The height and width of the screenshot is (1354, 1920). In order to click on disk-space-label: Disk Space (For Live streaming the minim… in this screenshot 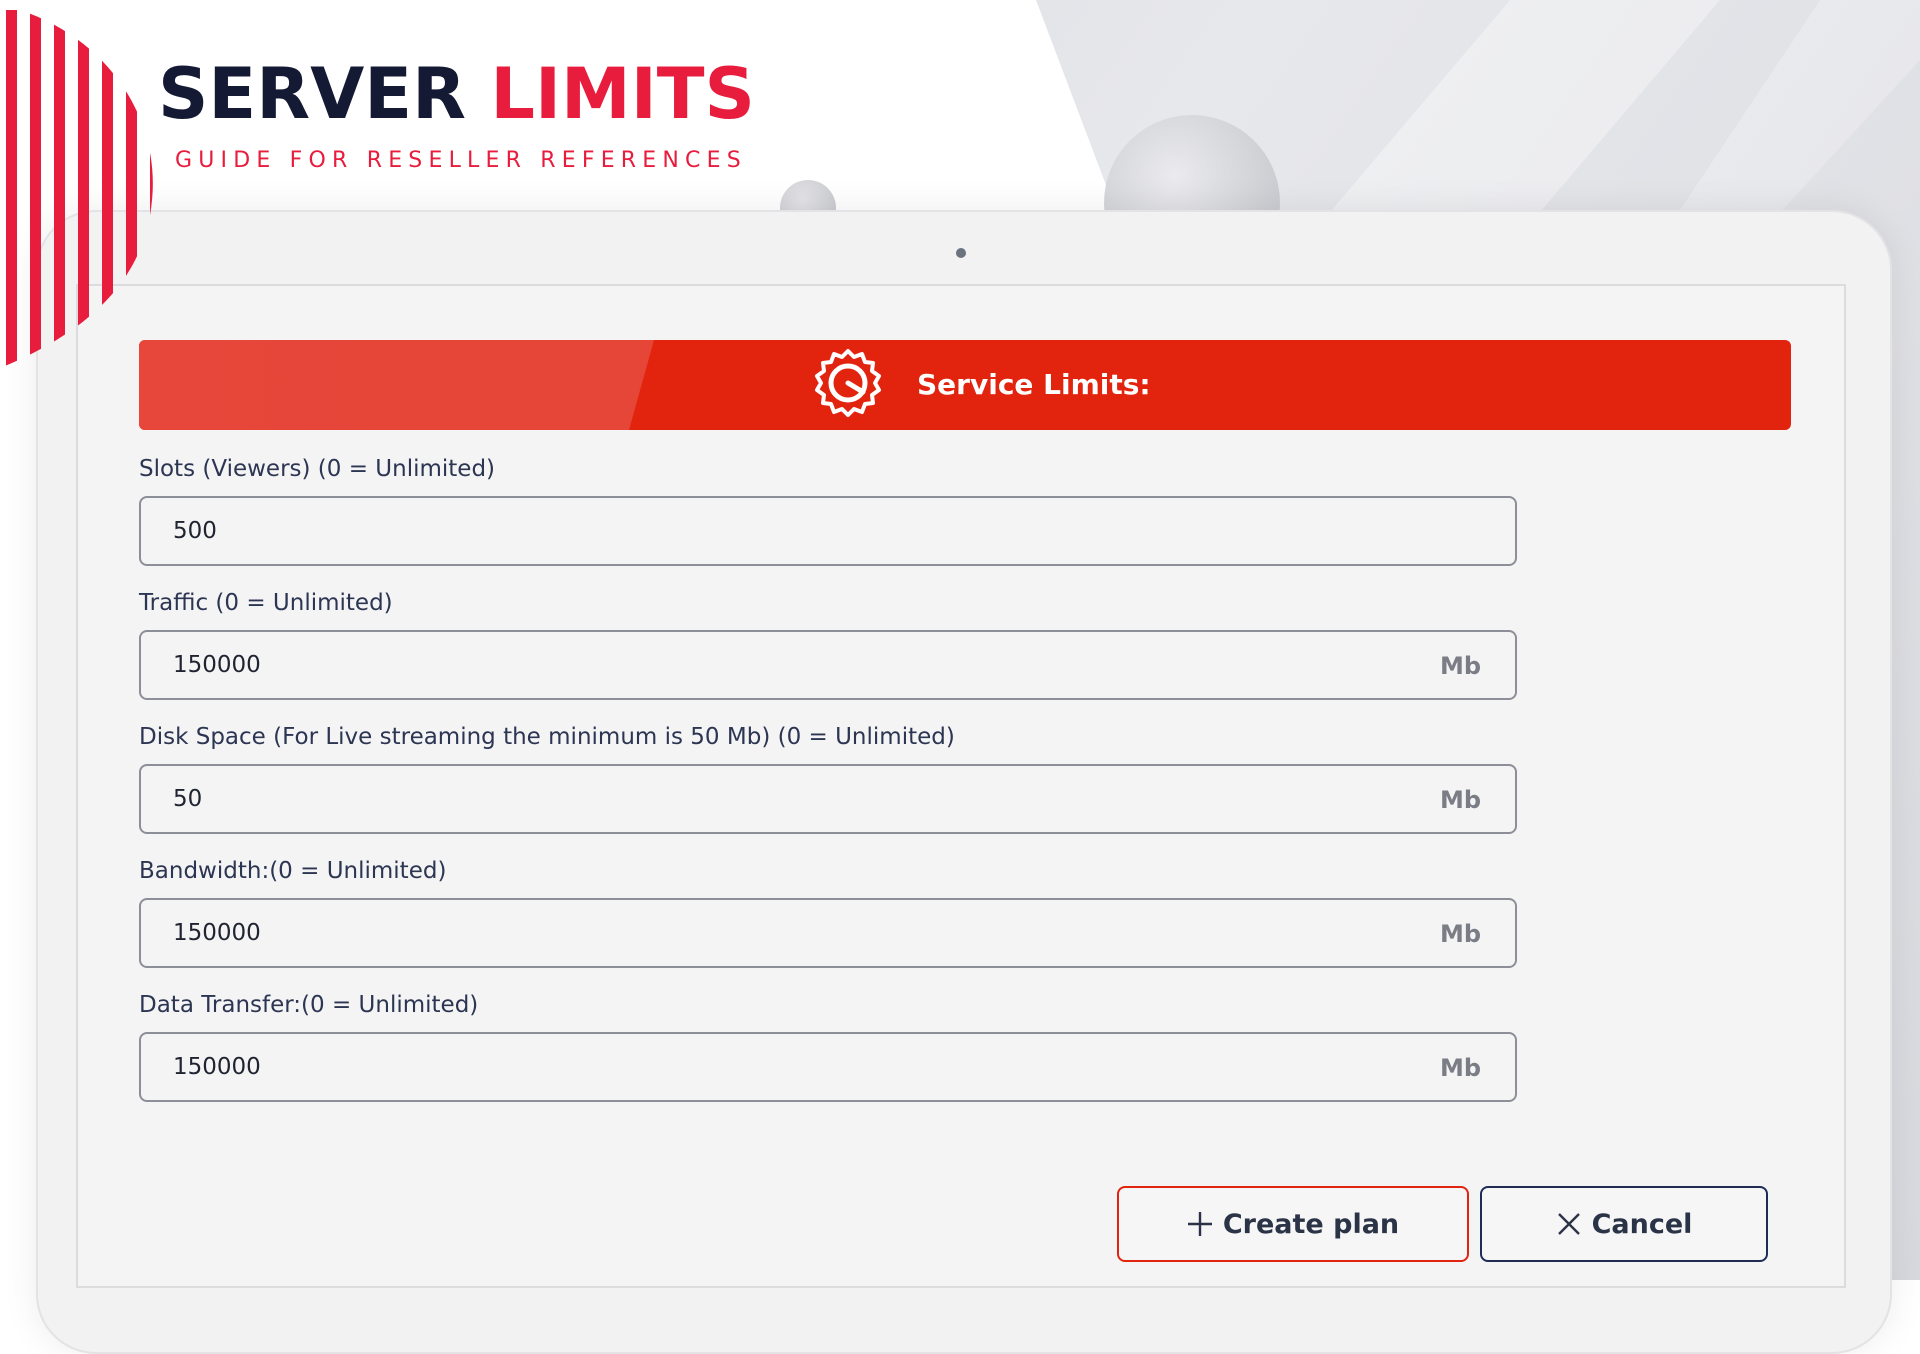, I will do `click(547, 737)`.